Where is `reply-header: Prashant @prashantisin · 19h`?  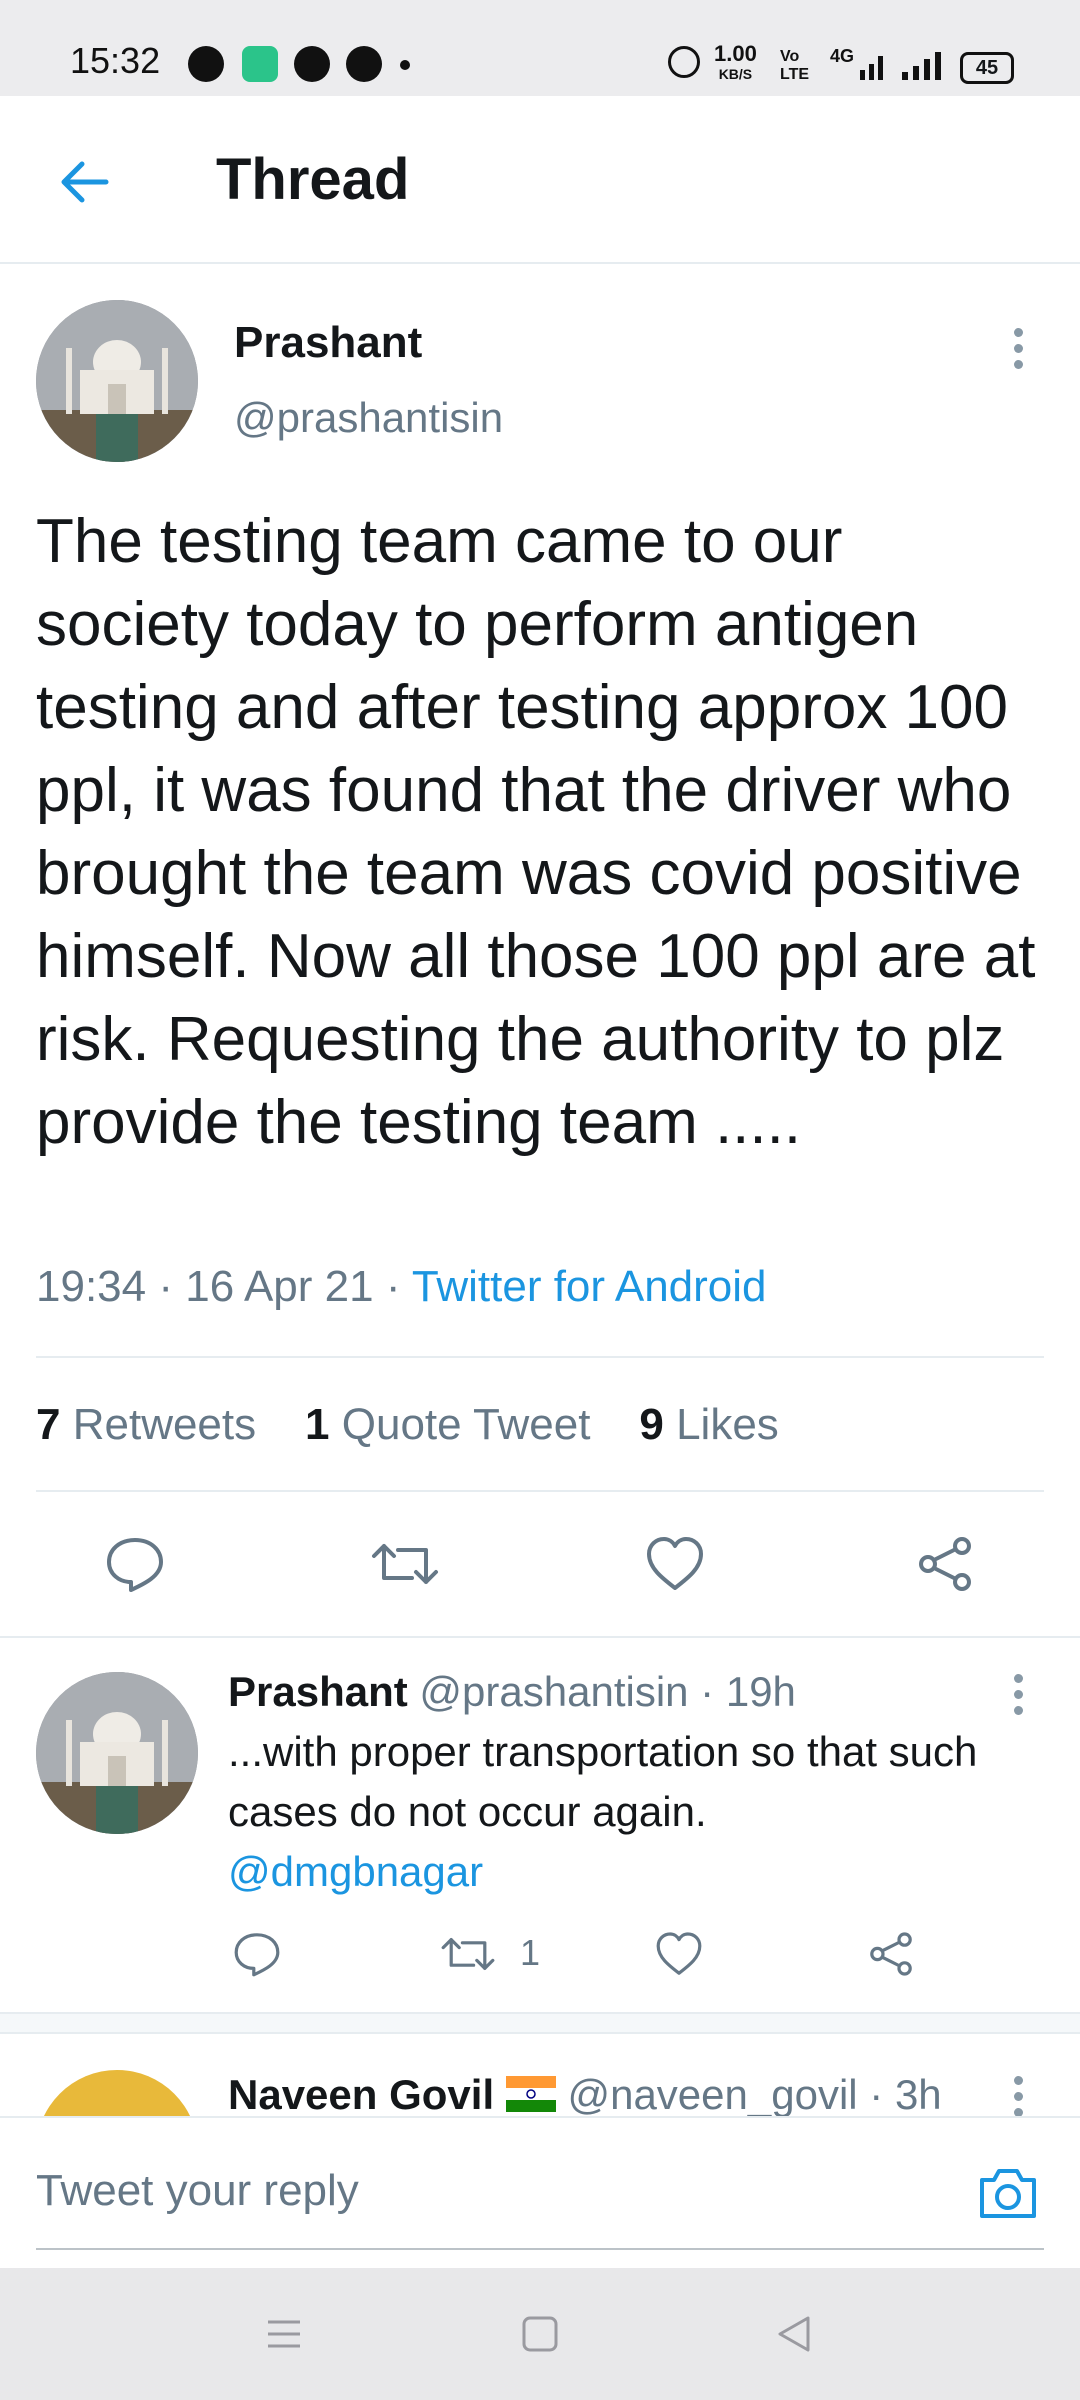
reply-header: Prashant @prashantisin · 19h is located at coordinates (512, 1691).